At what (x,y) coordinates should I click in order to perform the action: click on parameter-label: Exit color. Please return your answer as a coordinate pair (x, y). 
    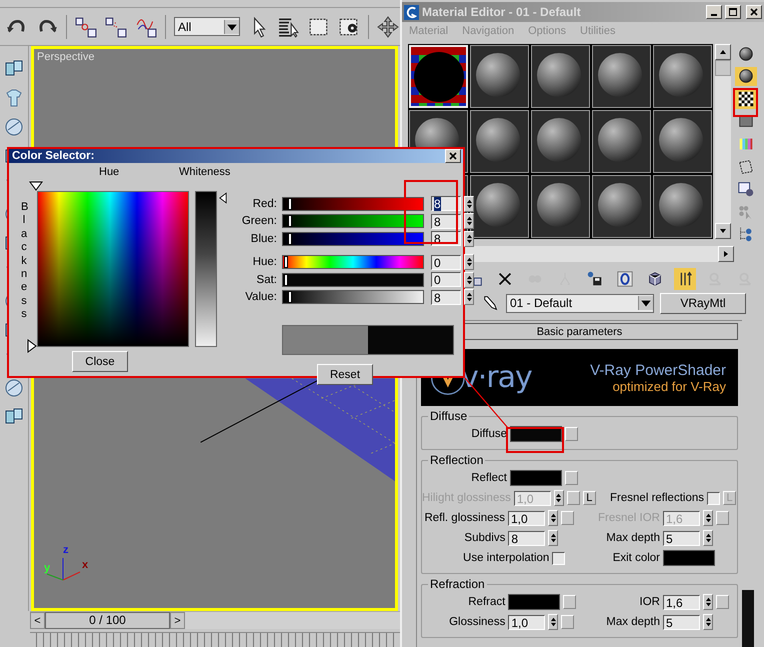
    Looking at the image, I should click on (636, 558).